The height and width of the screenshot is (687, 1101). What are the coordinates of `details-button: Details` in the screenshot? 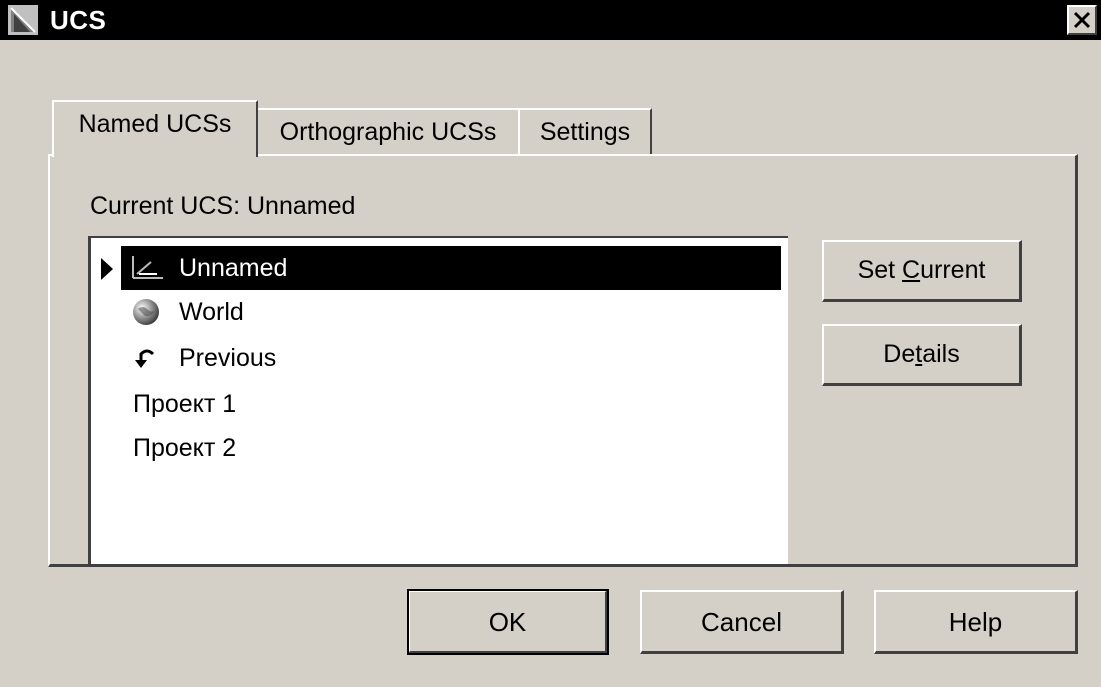 It's located at (922, 355).